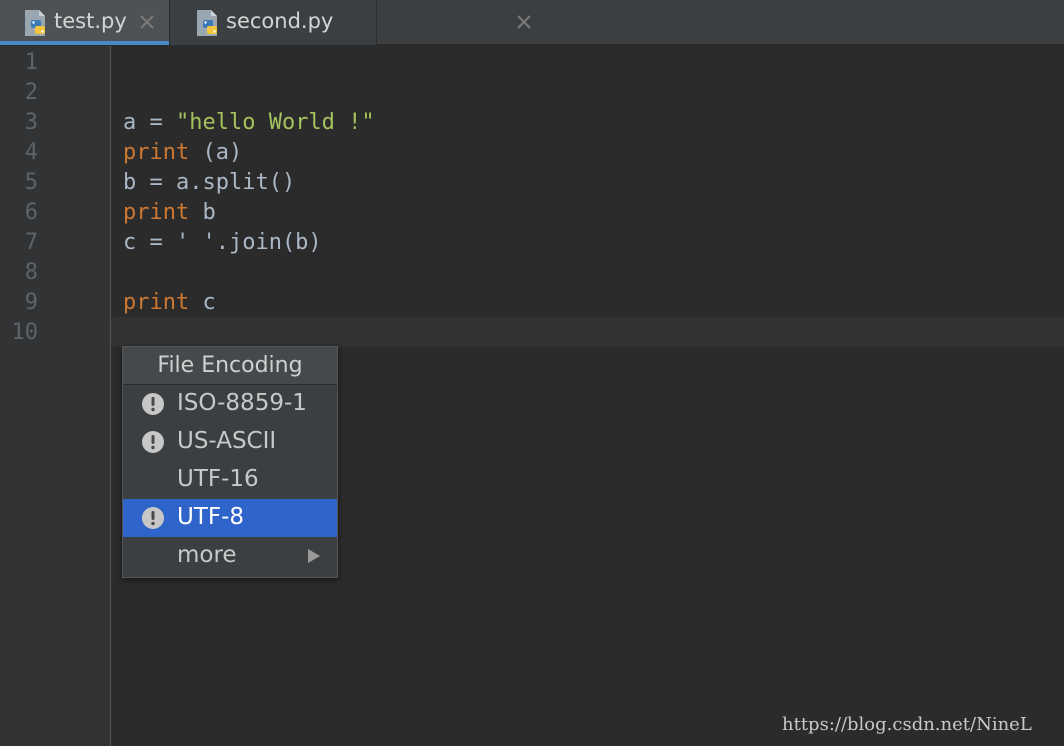  I want to click on code-text: a =, so click(149, 122).